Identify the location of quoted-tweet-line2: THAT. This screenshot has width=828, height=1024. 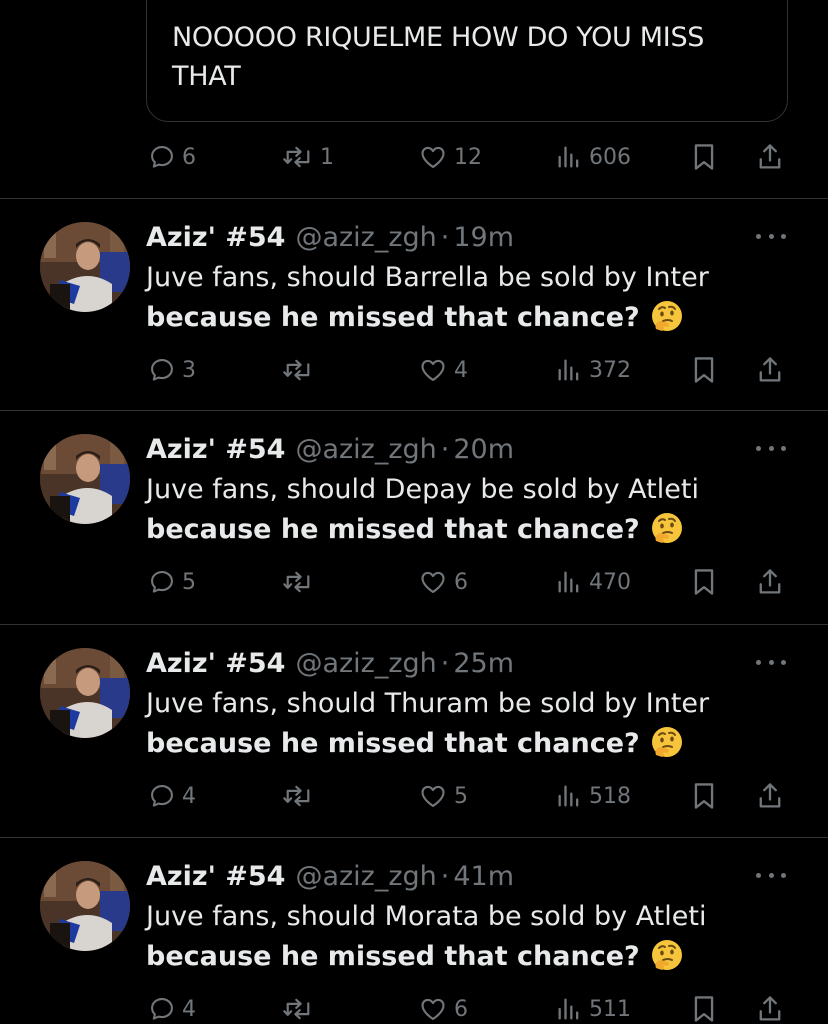
(206, 76).